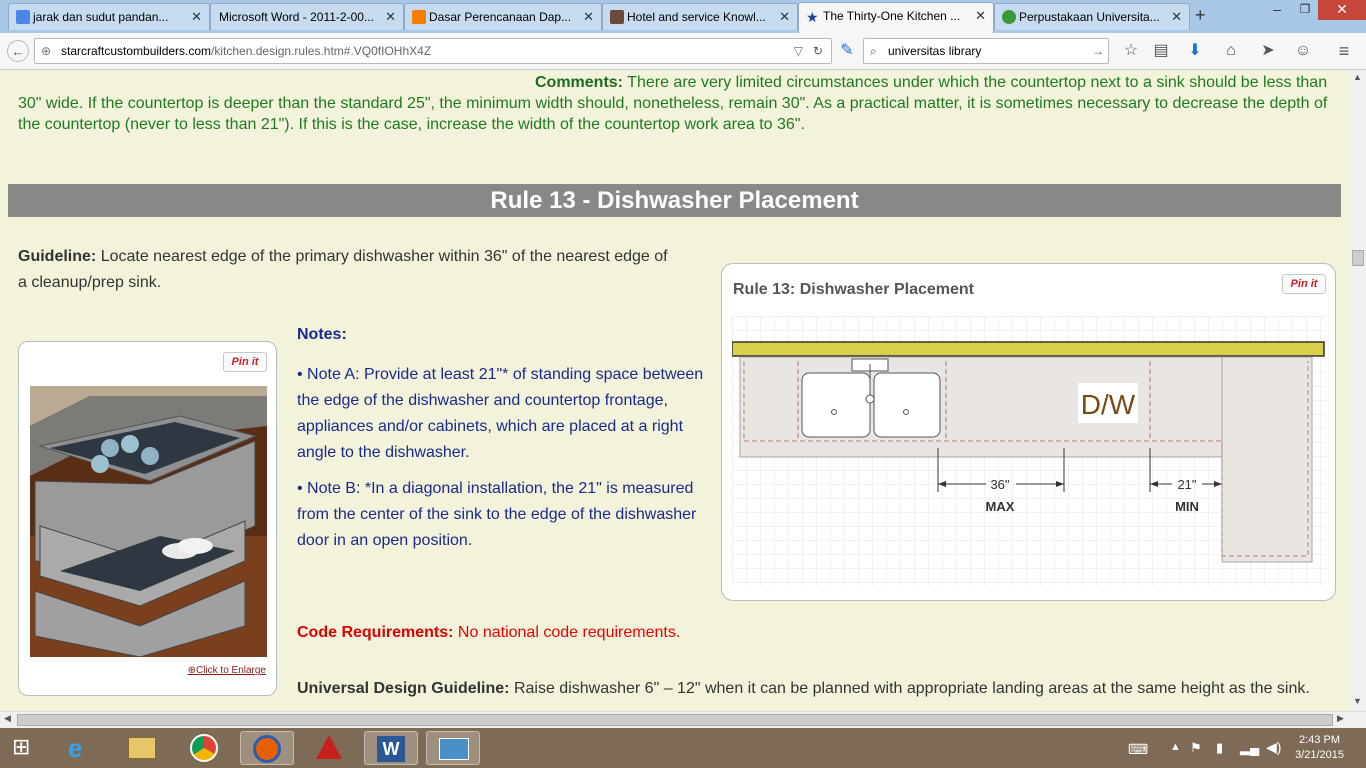 Image resolution: width=1366 pixels, height=768 pixels. I want to click on vertical-scroll-thumb, so click(1358, 258).